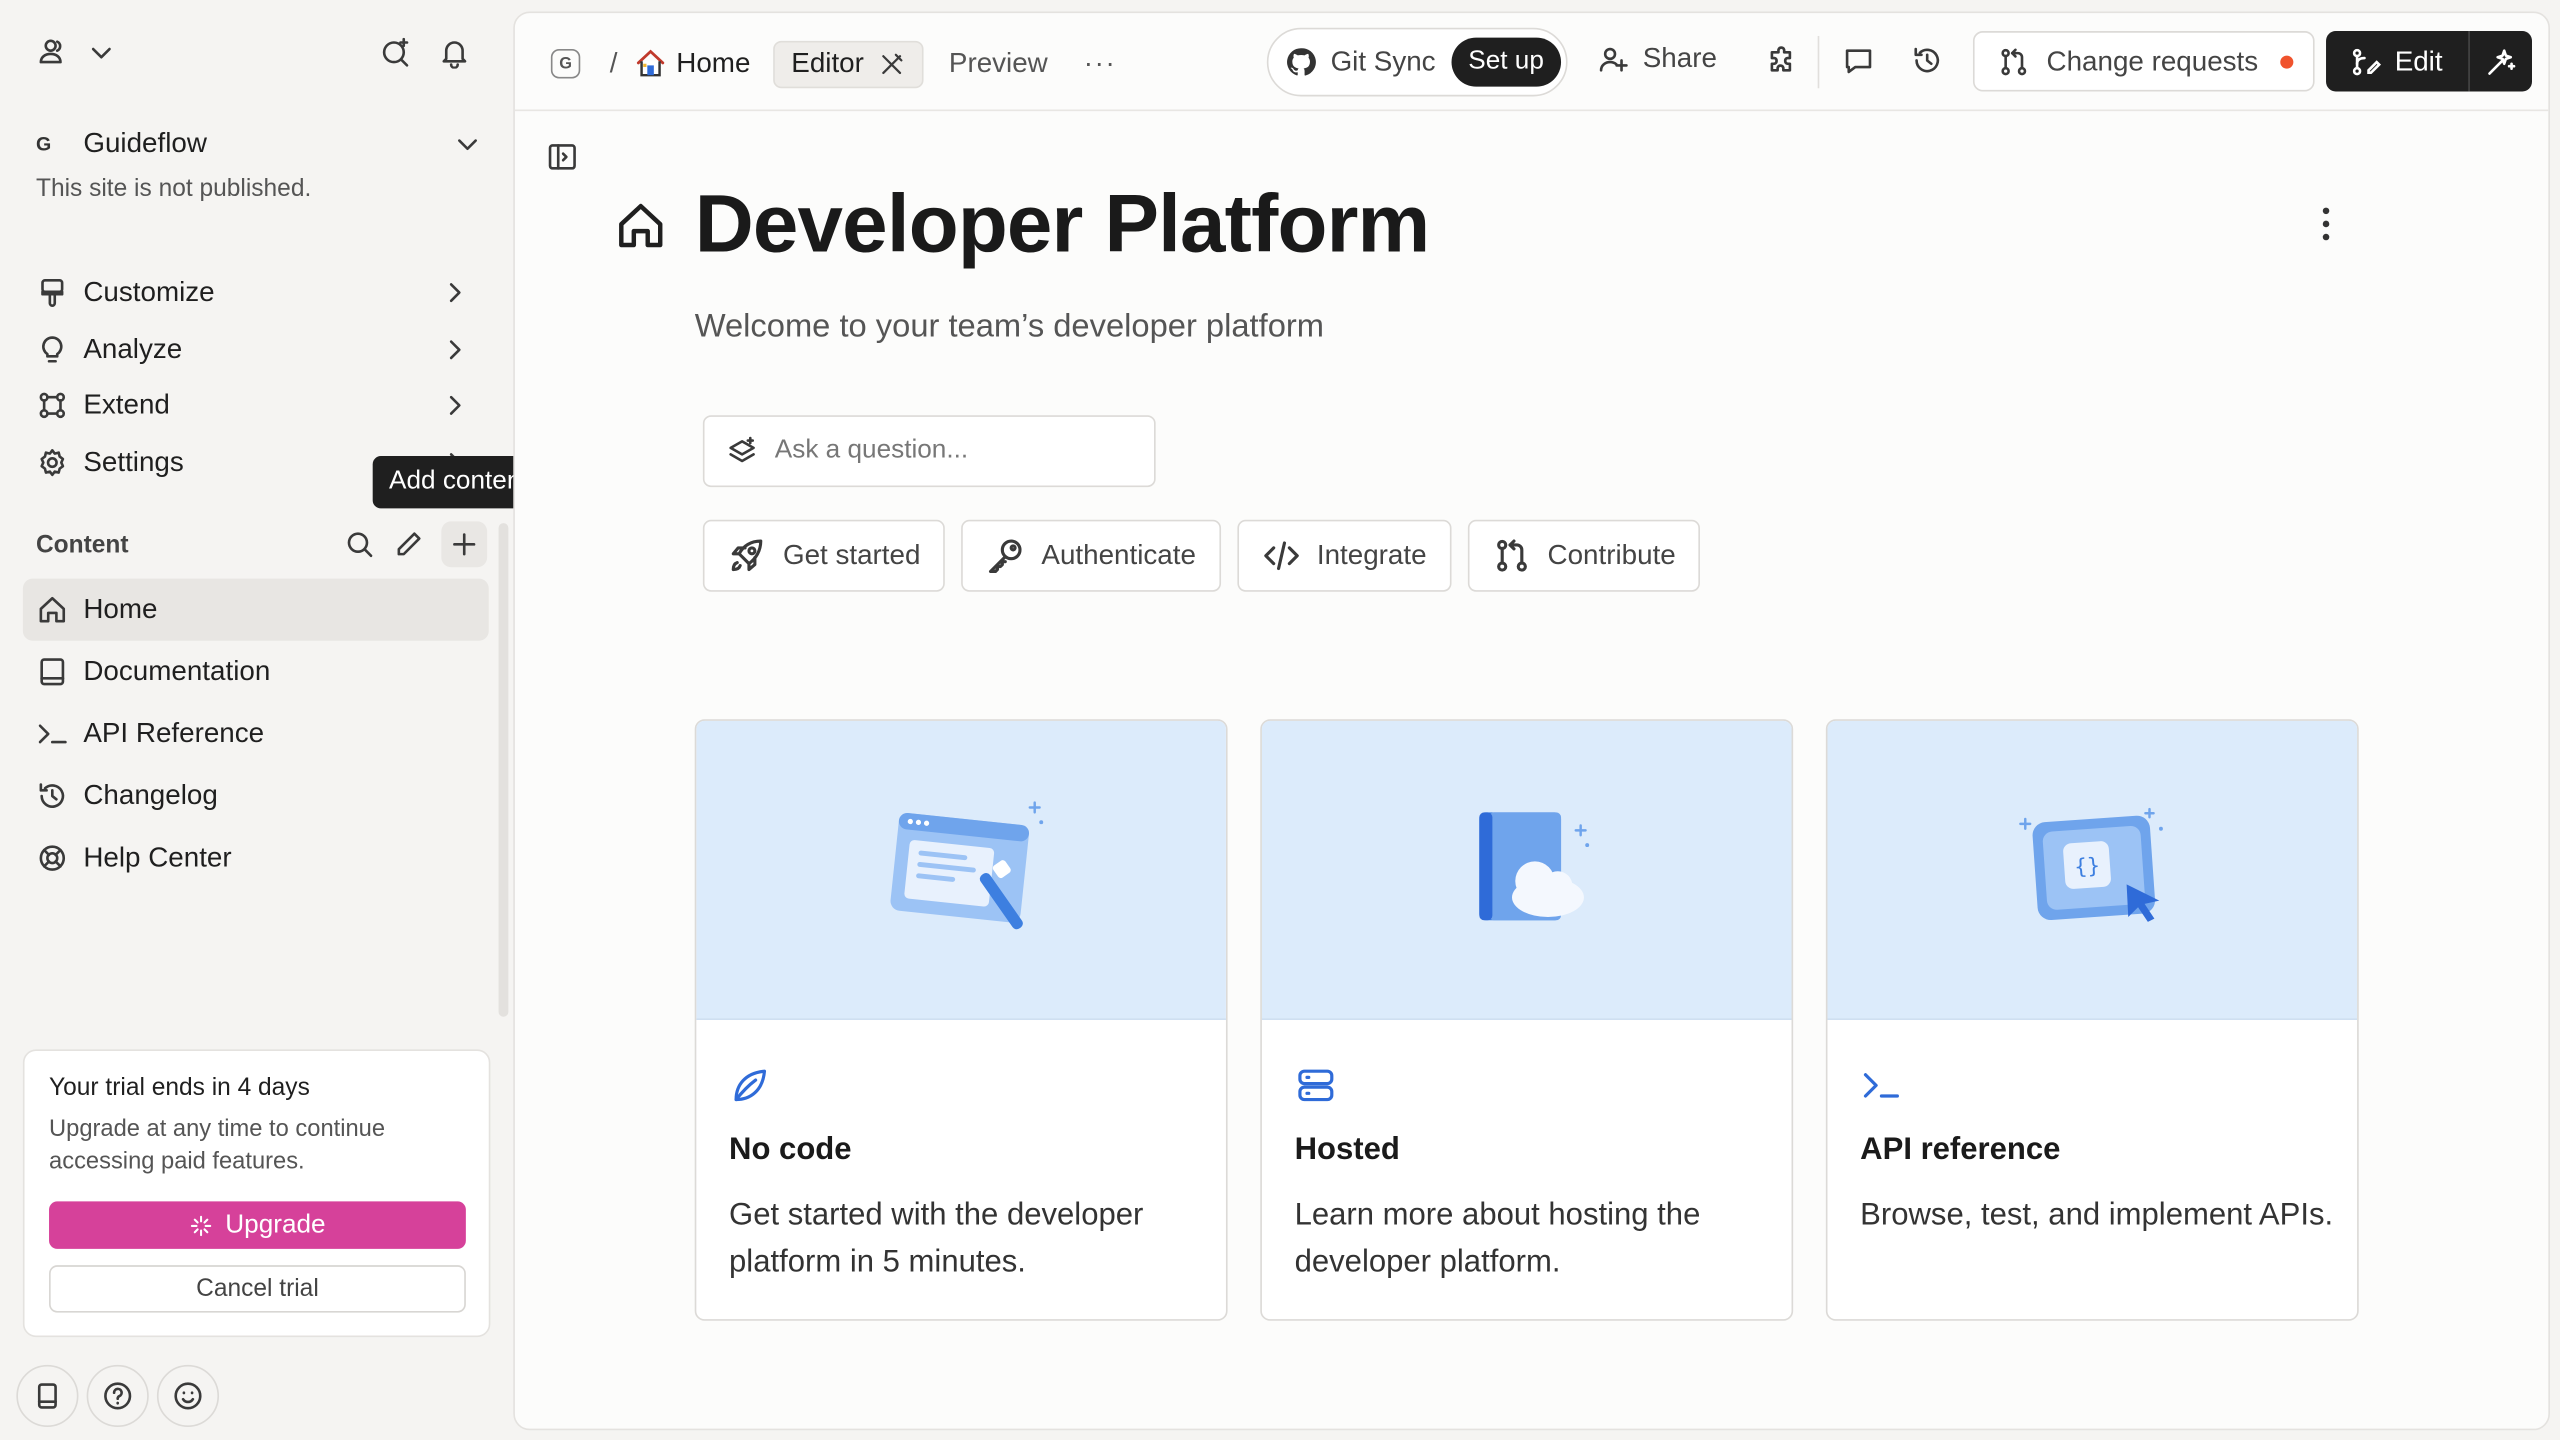  I want to click on feedback-button, so click(188, 1396).